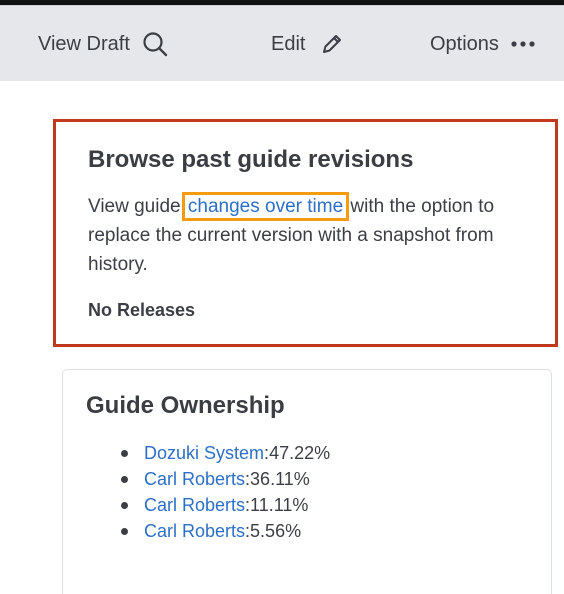 This screenshot has width=564, height=594. I want to click on ellipsis-icon, so click(523, 44).